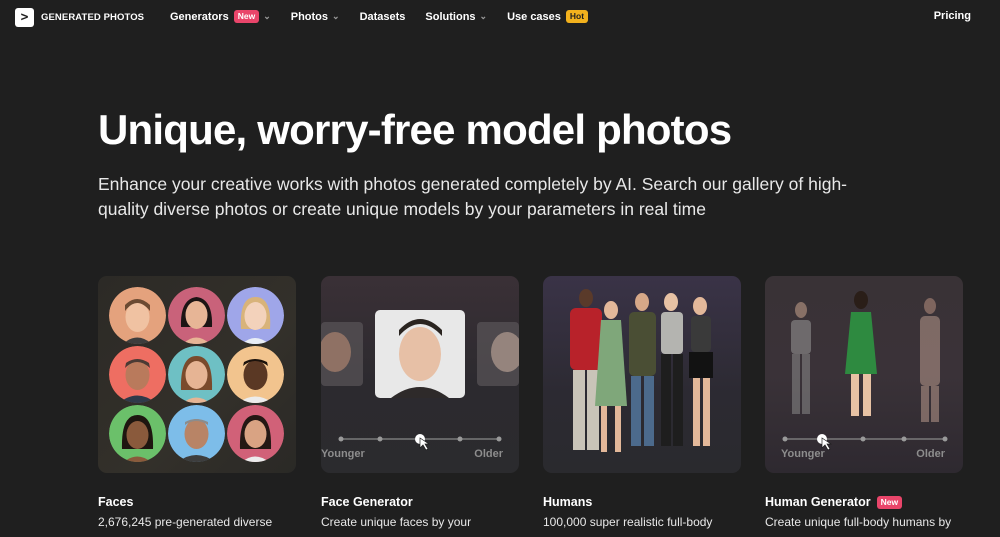  I want to click on logo-text: GENERATED PHOTOS, so click(93, 17).